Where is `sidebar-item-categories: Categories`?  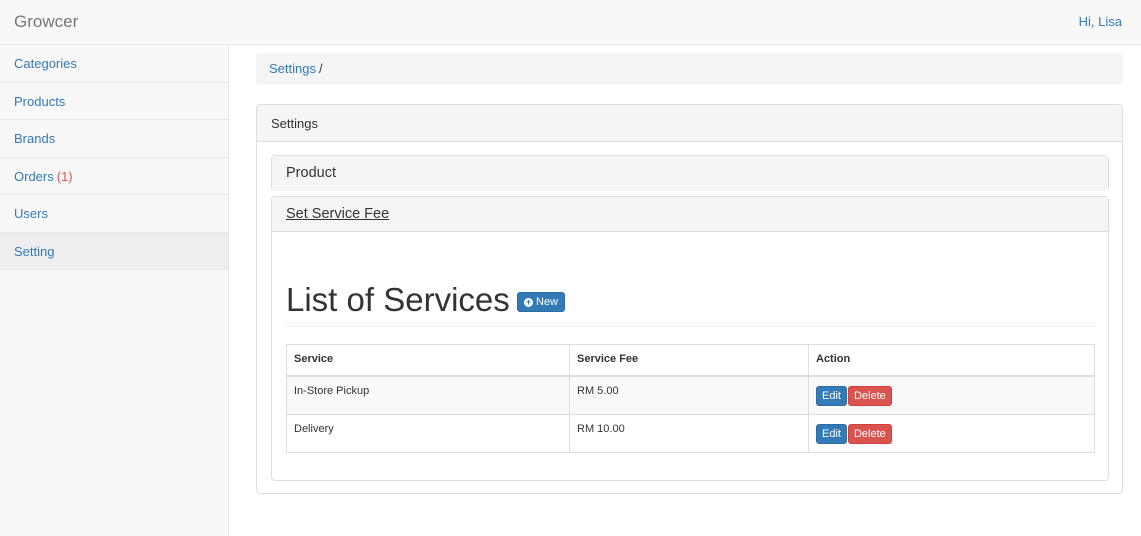 sidebar-item-categories: Categories is located at coordinates (114, 64).